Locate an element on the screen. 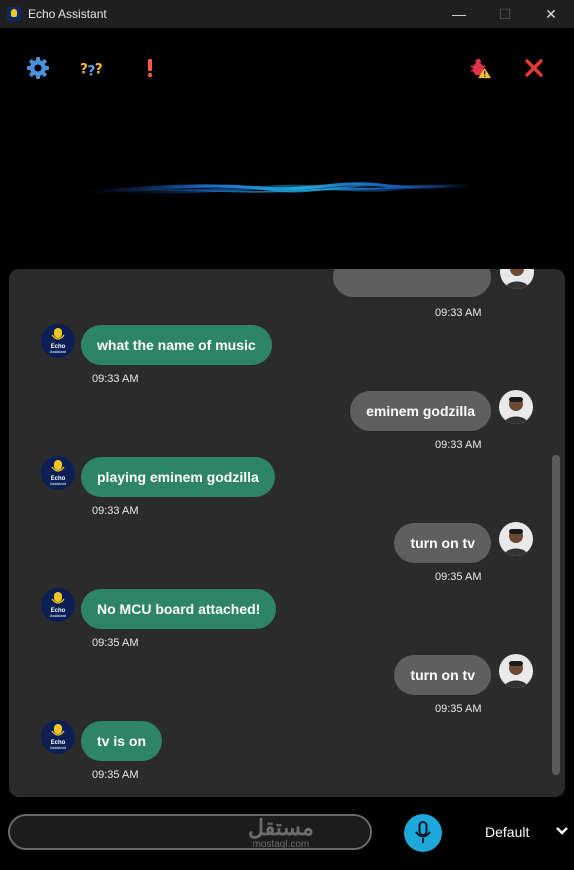  microphone-button is located at coordinates (423, 833).